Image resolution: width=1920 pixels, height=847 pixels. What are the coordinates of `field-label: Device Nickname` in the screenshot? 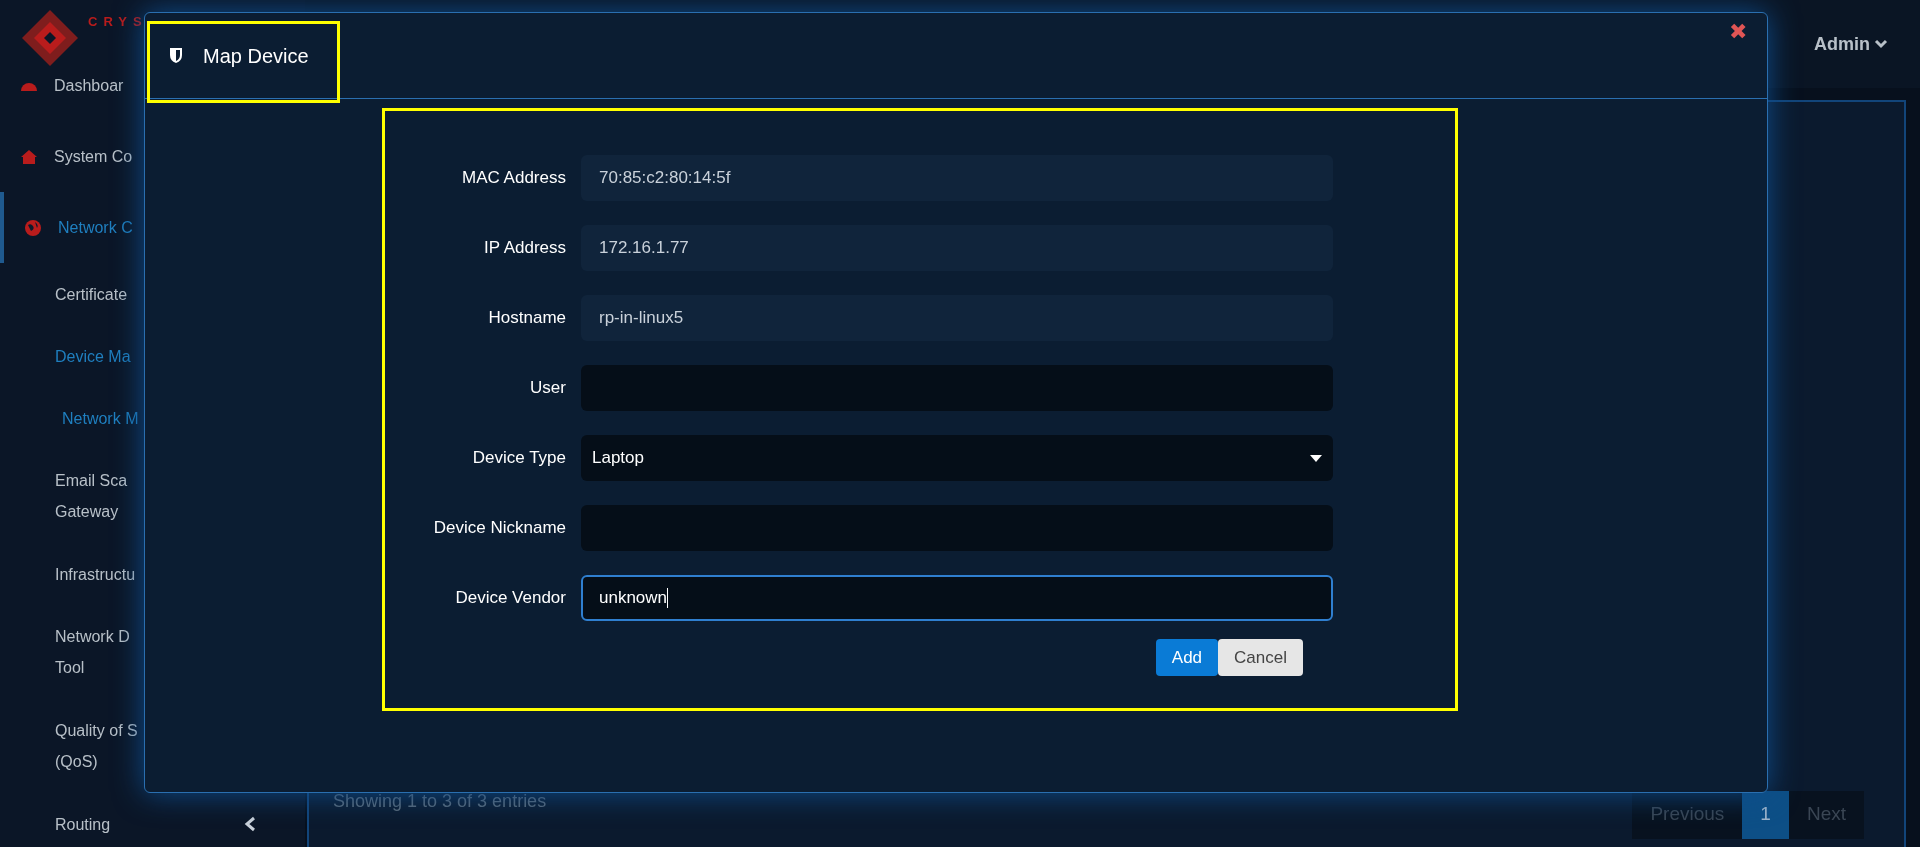 It's located at (499, 528).